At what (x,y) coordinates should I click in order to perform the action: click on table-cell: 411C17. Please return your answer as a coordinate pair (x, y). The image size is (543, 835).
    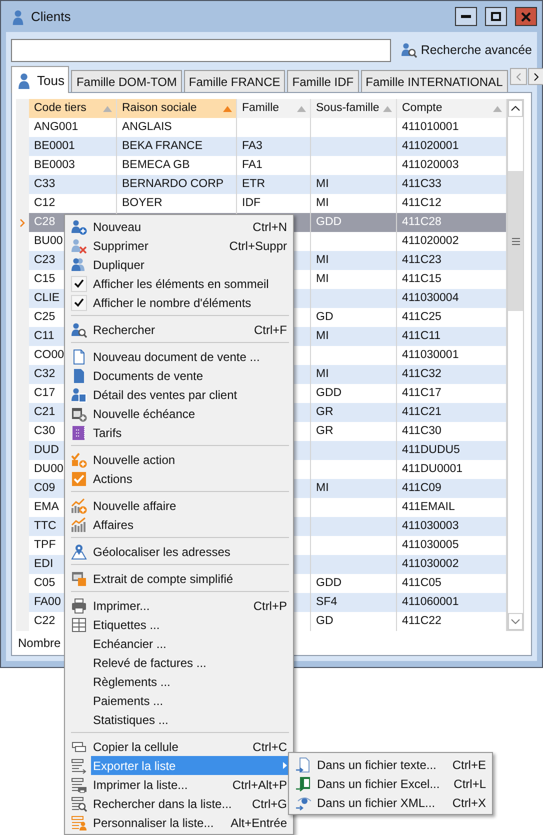
    Looking at the image, I should click on (422, 393).